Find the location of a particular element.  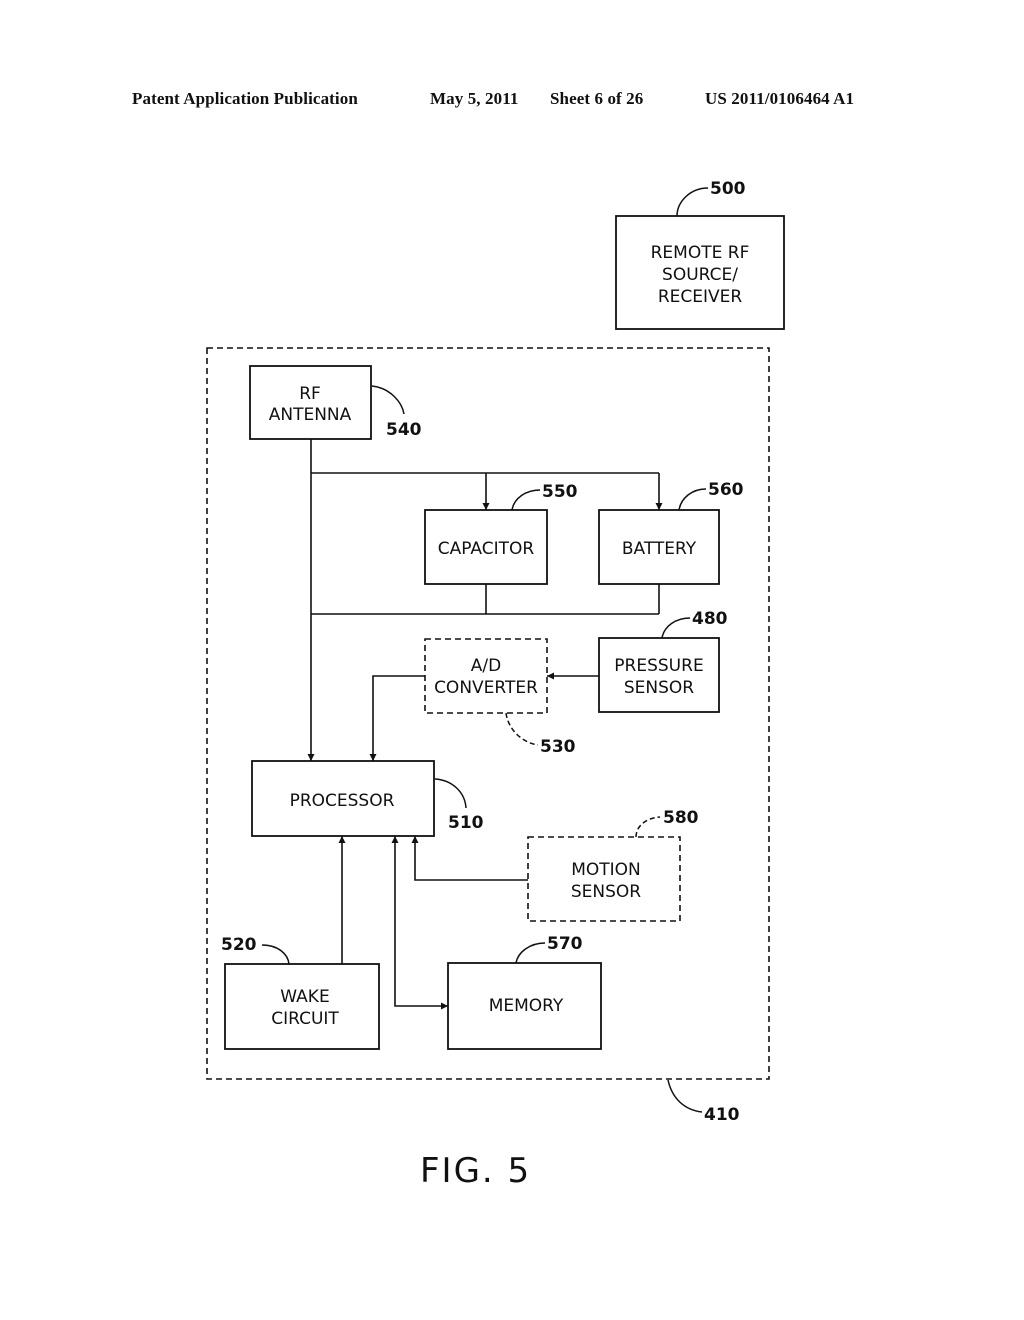

capacitor-label: CAPACITOR is located at coordinates (486, 549).